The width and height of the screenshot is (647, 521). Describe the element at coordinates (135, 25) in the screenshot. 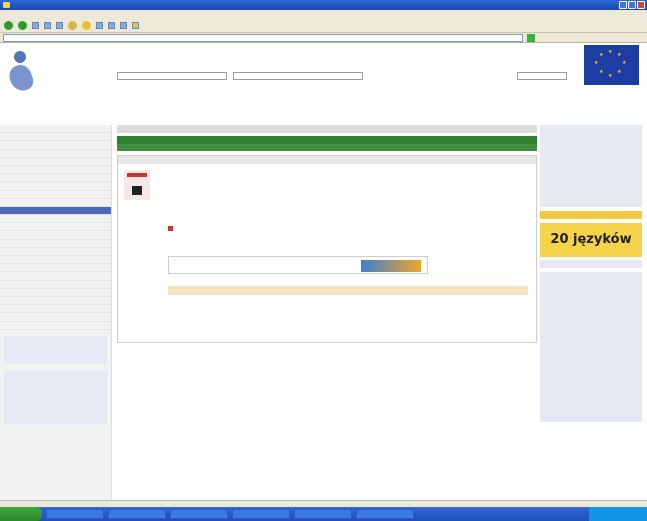

I see `folder-icon` at that location.